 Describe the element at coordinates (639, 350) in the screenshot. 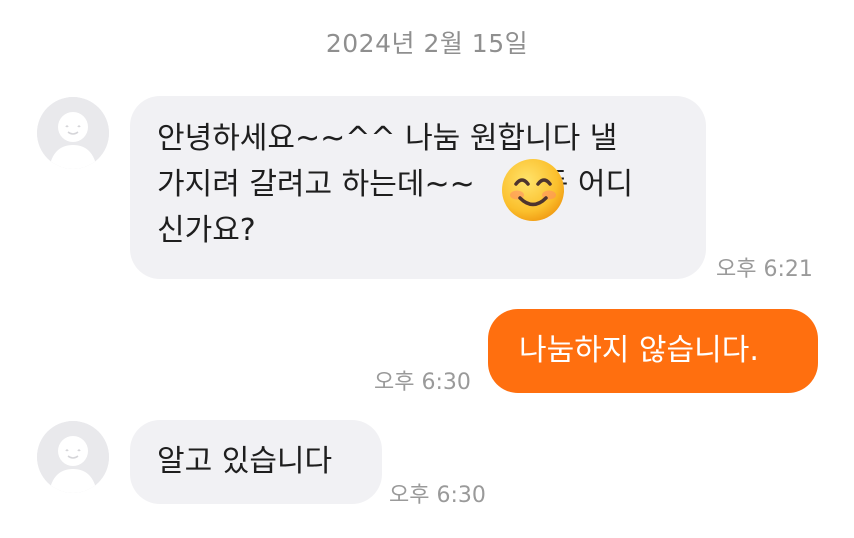

I see `message-text: 나눔하지 않습니다.` at that location.